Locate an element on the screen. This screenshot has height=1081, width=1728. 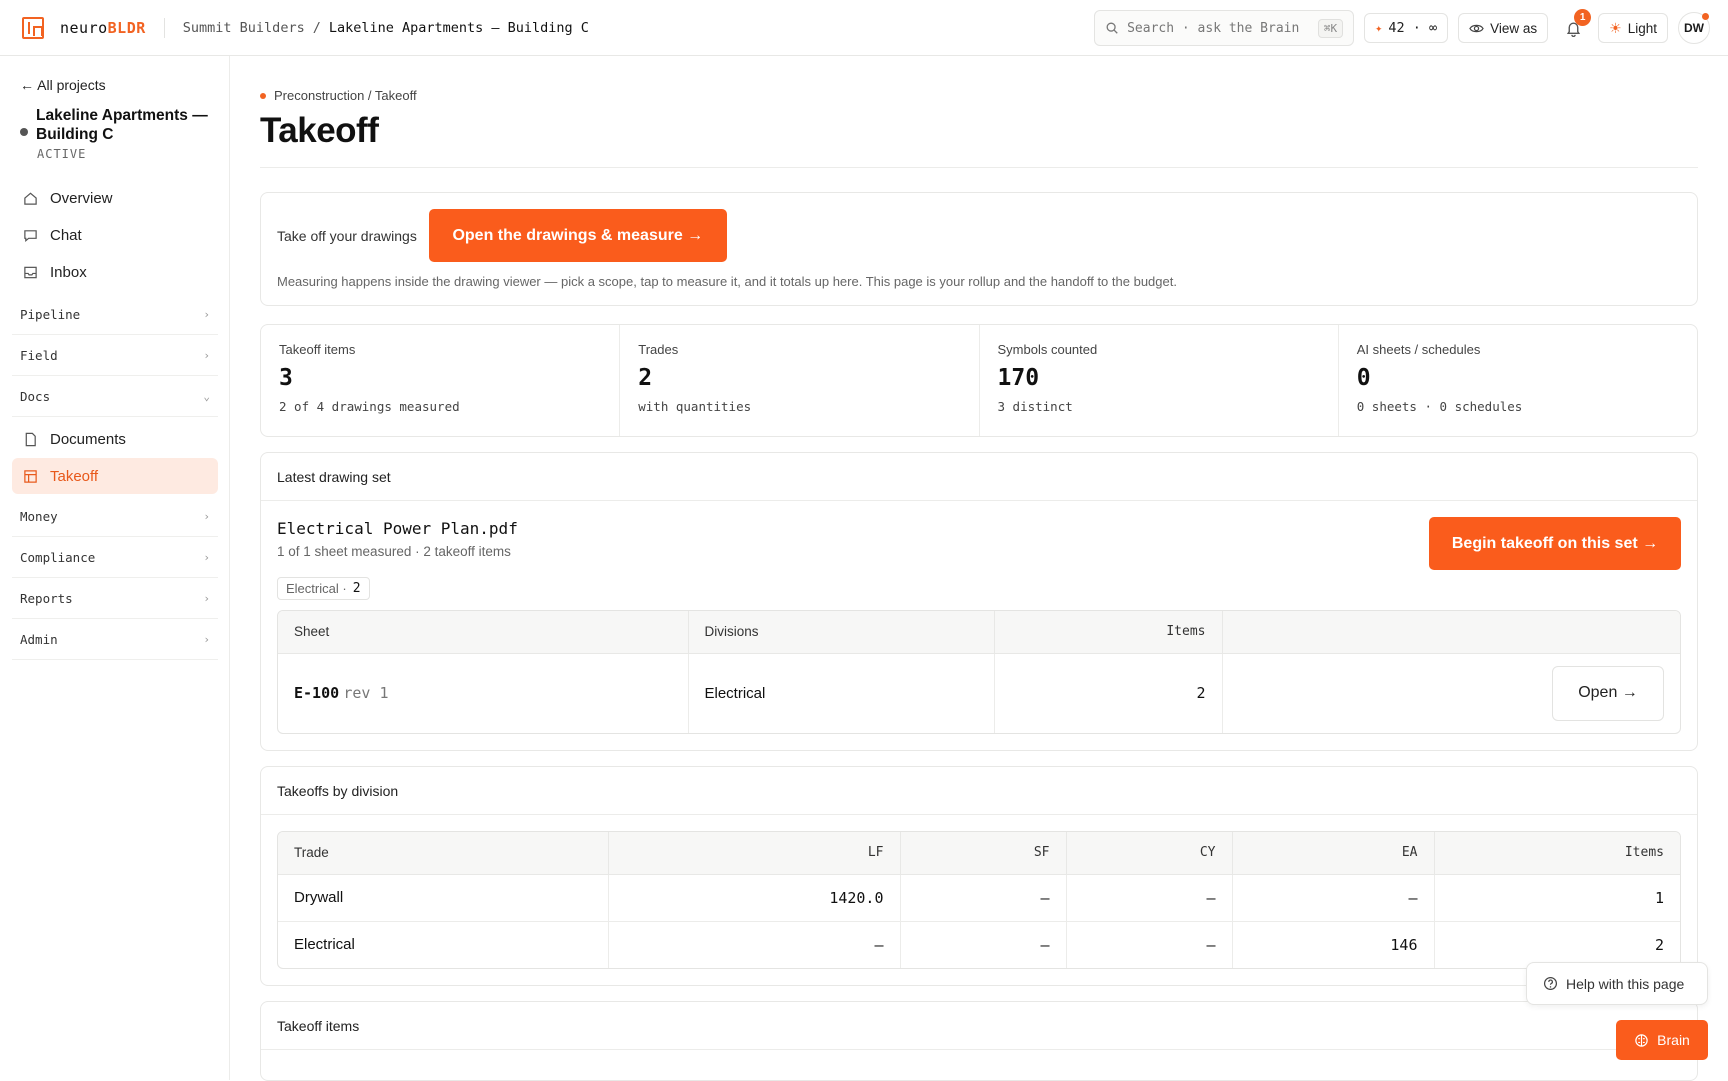
brain-icon is located at coordinates (1641, 1040).